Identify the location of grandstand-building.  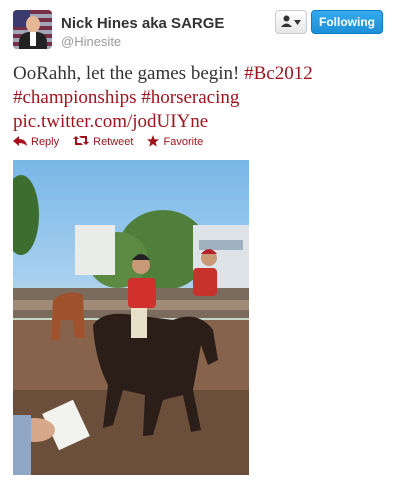
(95, 250).